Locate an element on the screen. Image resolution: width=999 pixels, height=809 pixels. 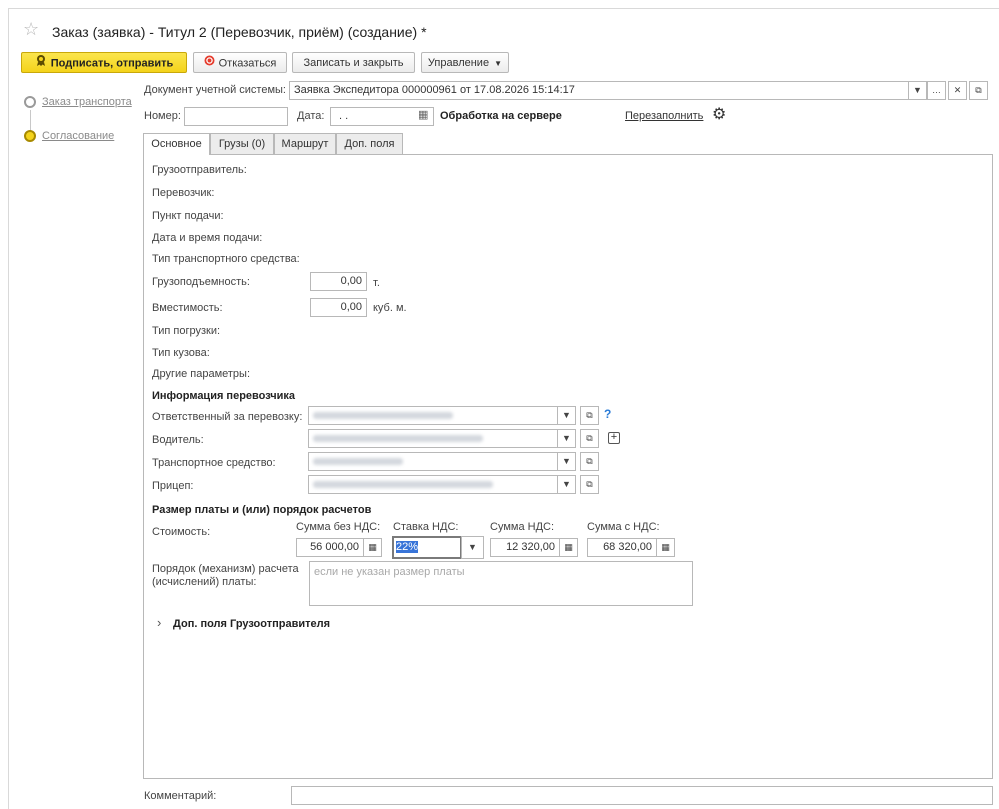
vat-rate-label: Ставка НДС: is located at coordinates (426, 527).